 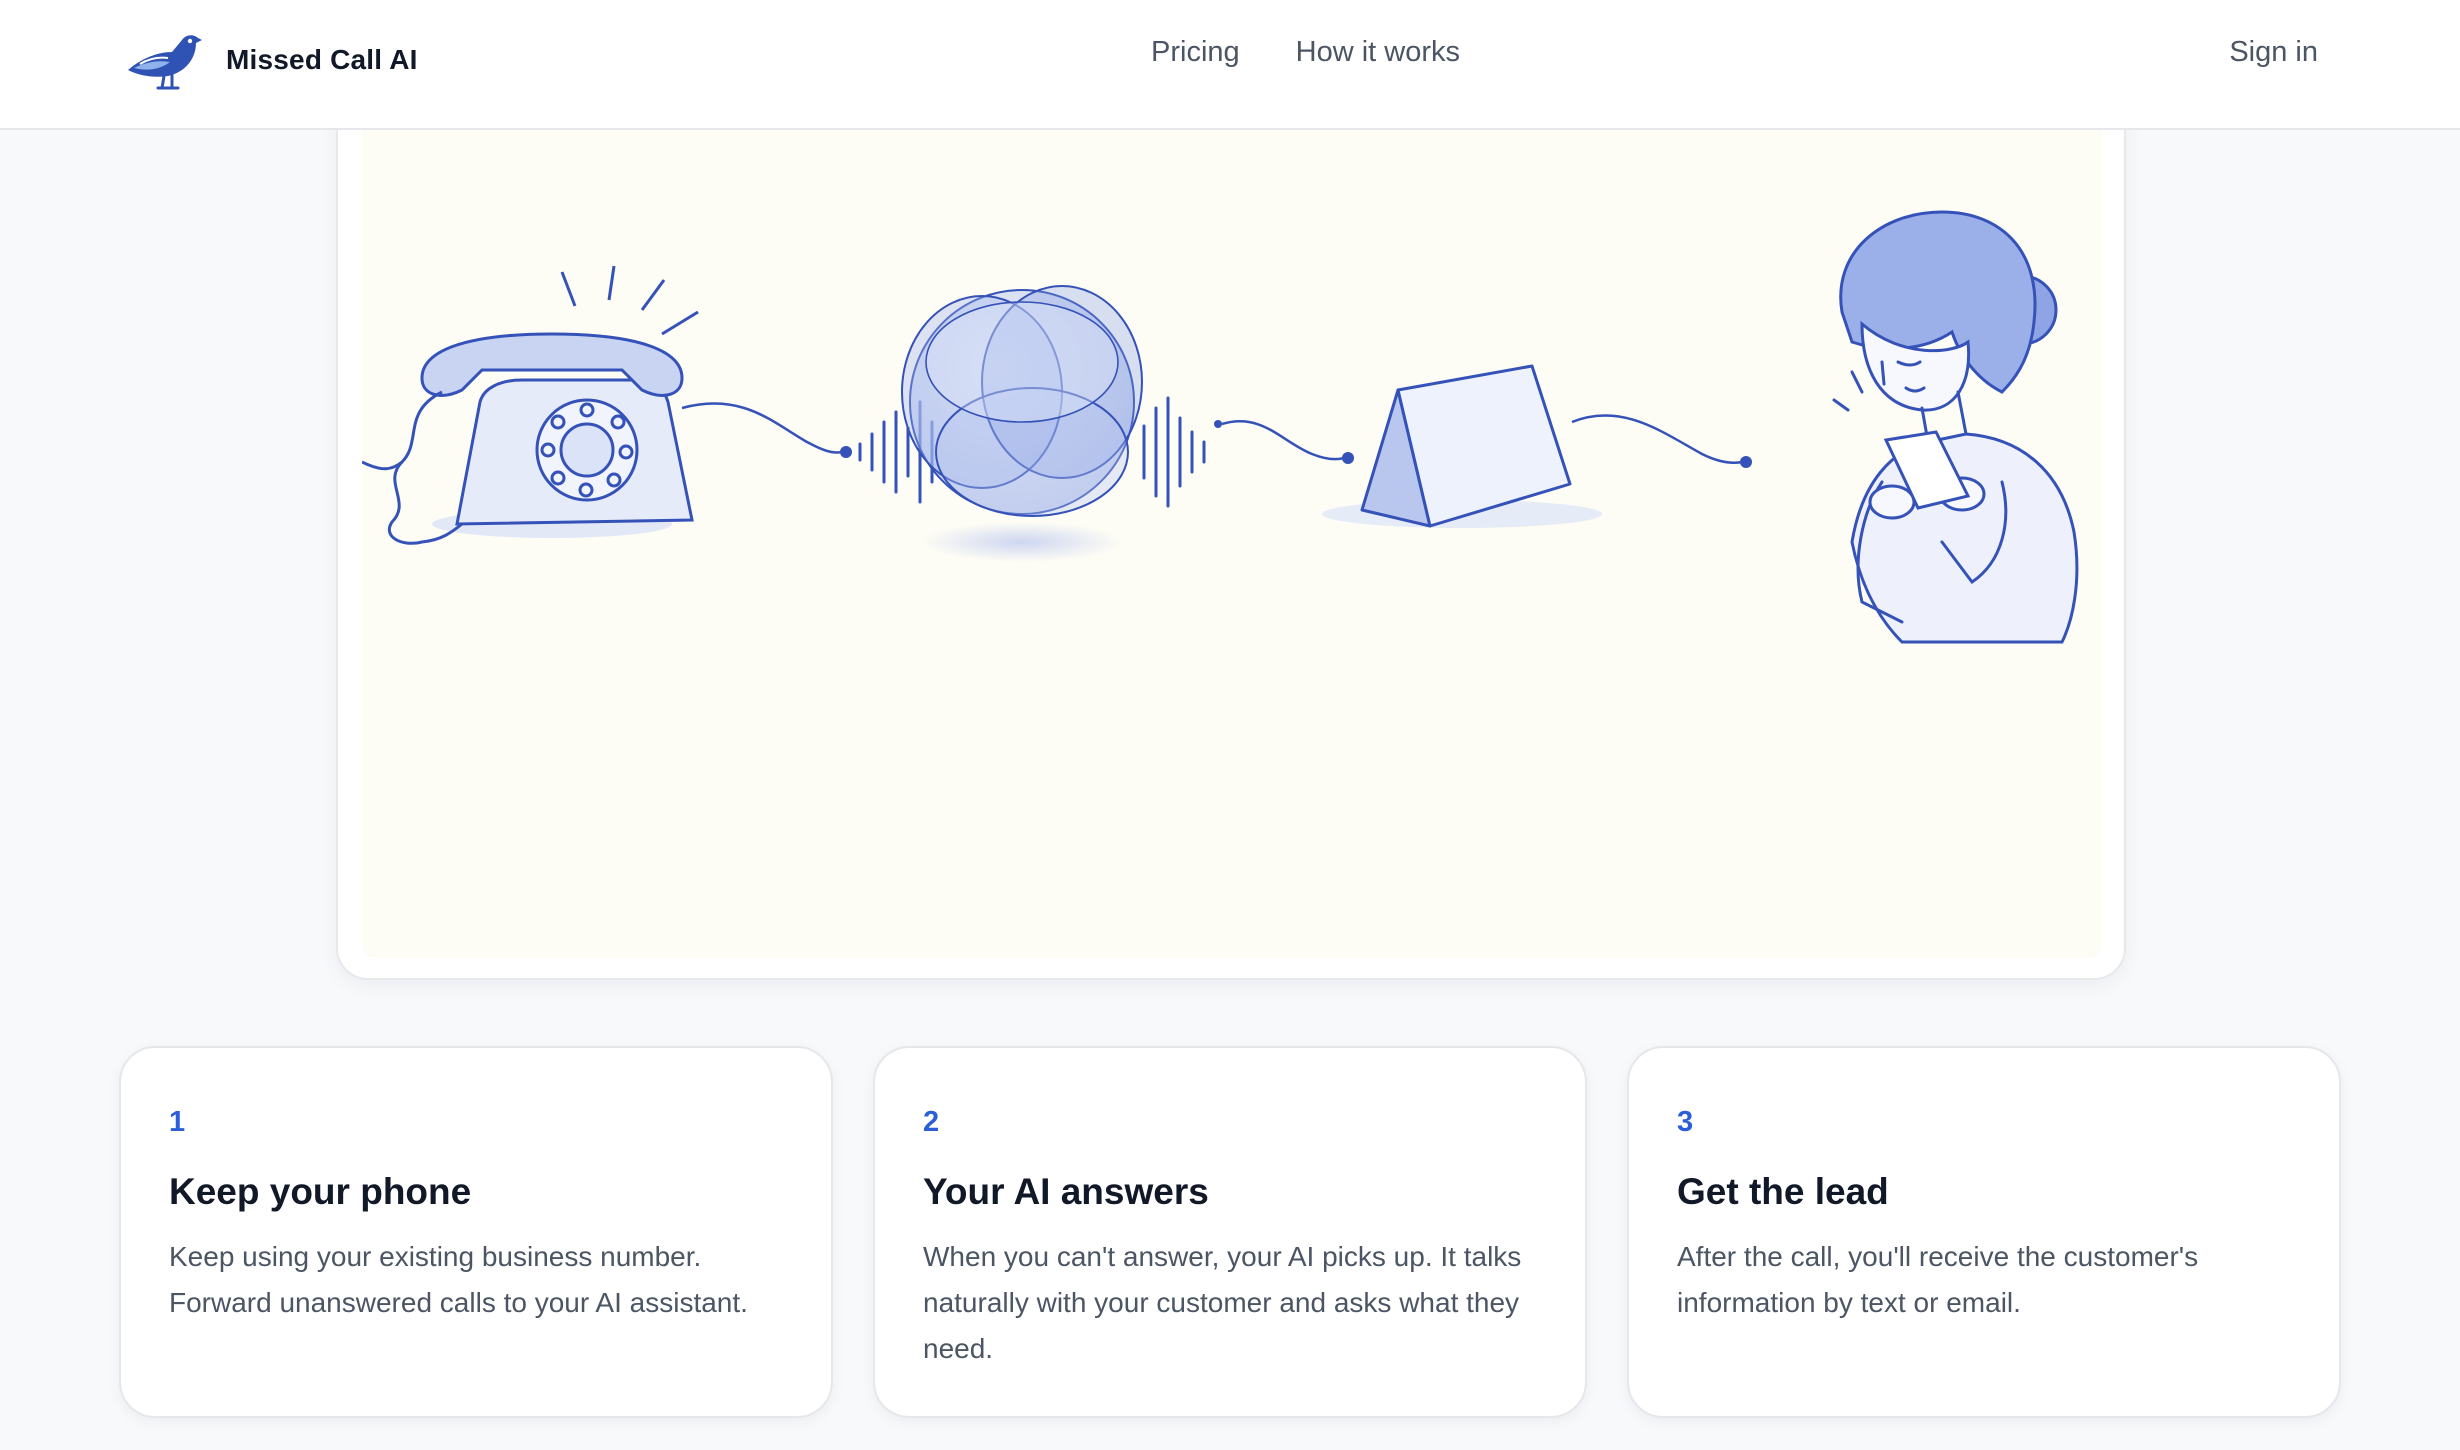 I want to click on nav-pricing-link: Pricing, so click(x=1195, y=52).